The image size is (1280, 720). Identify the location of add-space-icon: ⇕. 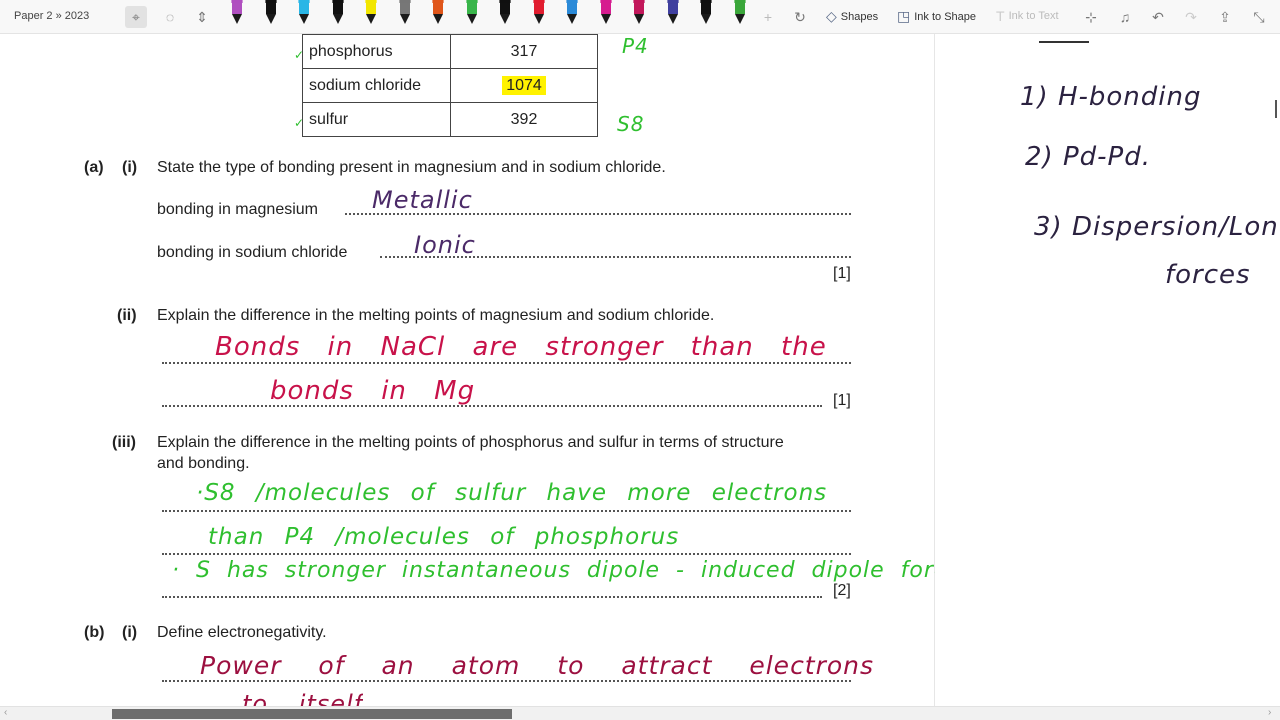
(202, 17).